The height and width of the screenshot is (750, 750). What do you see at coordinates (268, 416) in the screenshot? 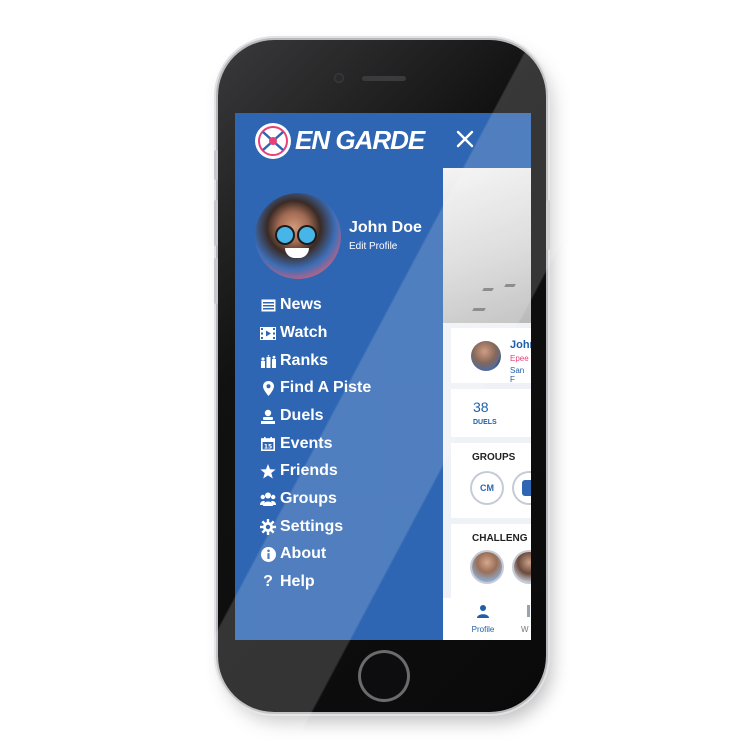
I see `duel-icon` at bounding box center [268, 416].